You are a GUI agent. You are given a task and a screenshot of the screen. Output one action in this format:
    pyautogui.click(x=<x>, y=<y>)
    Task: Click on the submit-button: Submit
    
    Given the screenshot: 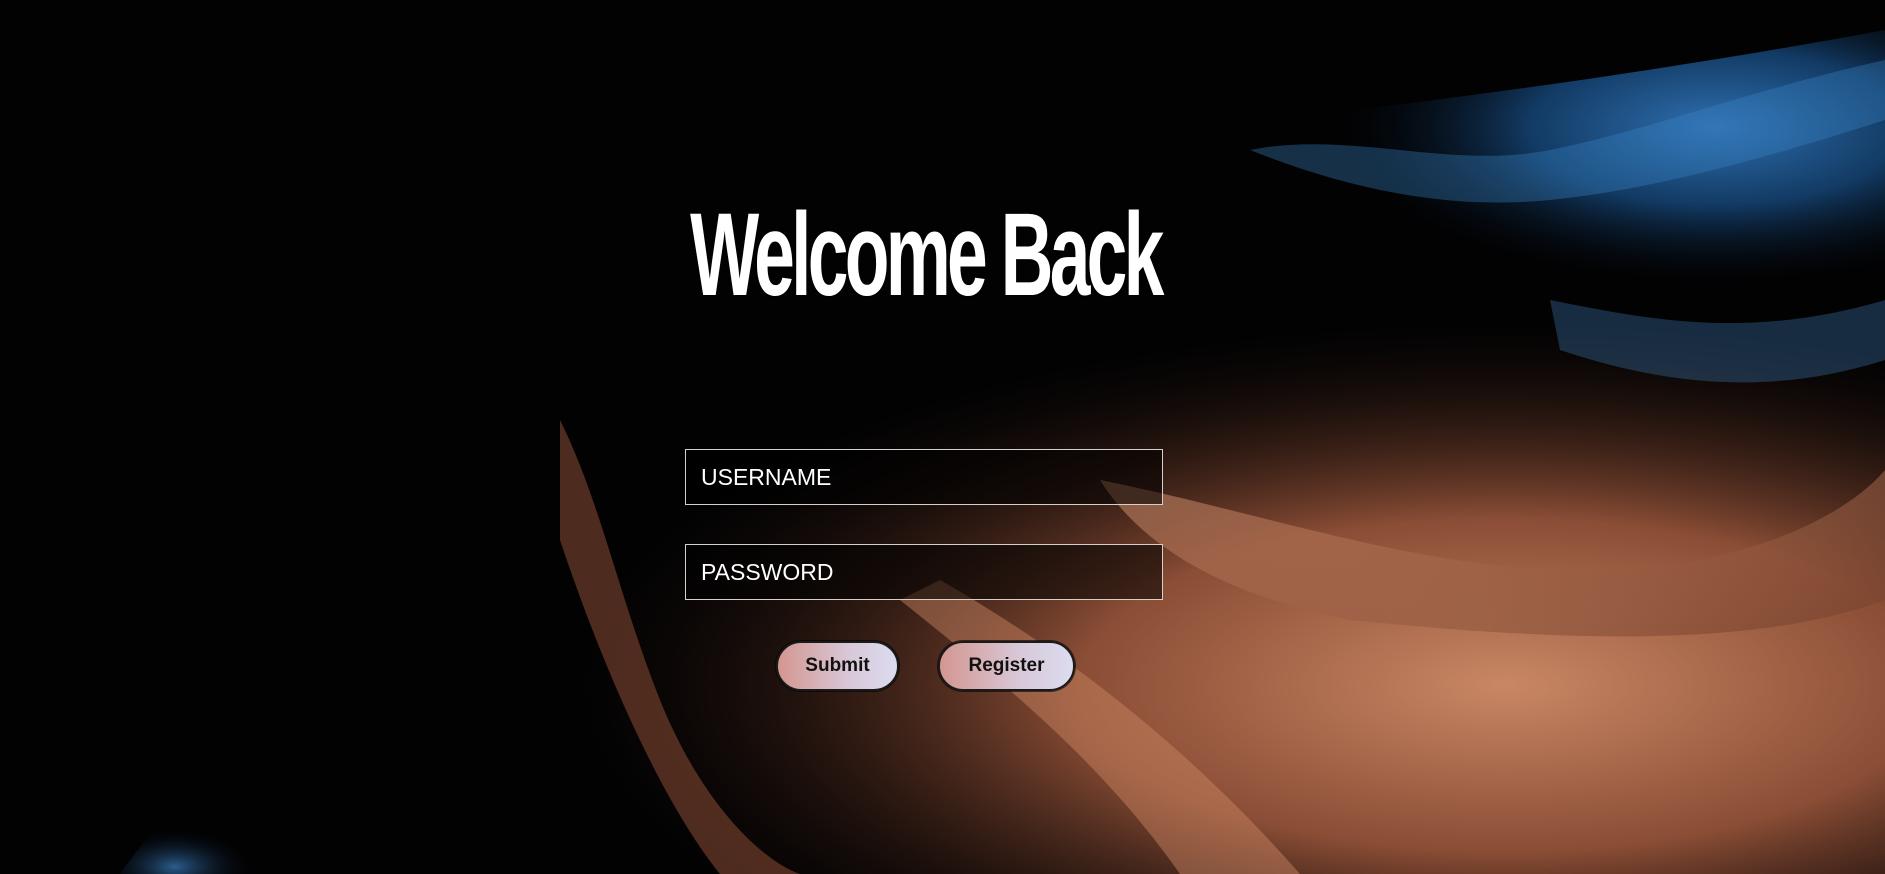 What is the action you would take?
    pyautogui.click(x=837, y=666)
    